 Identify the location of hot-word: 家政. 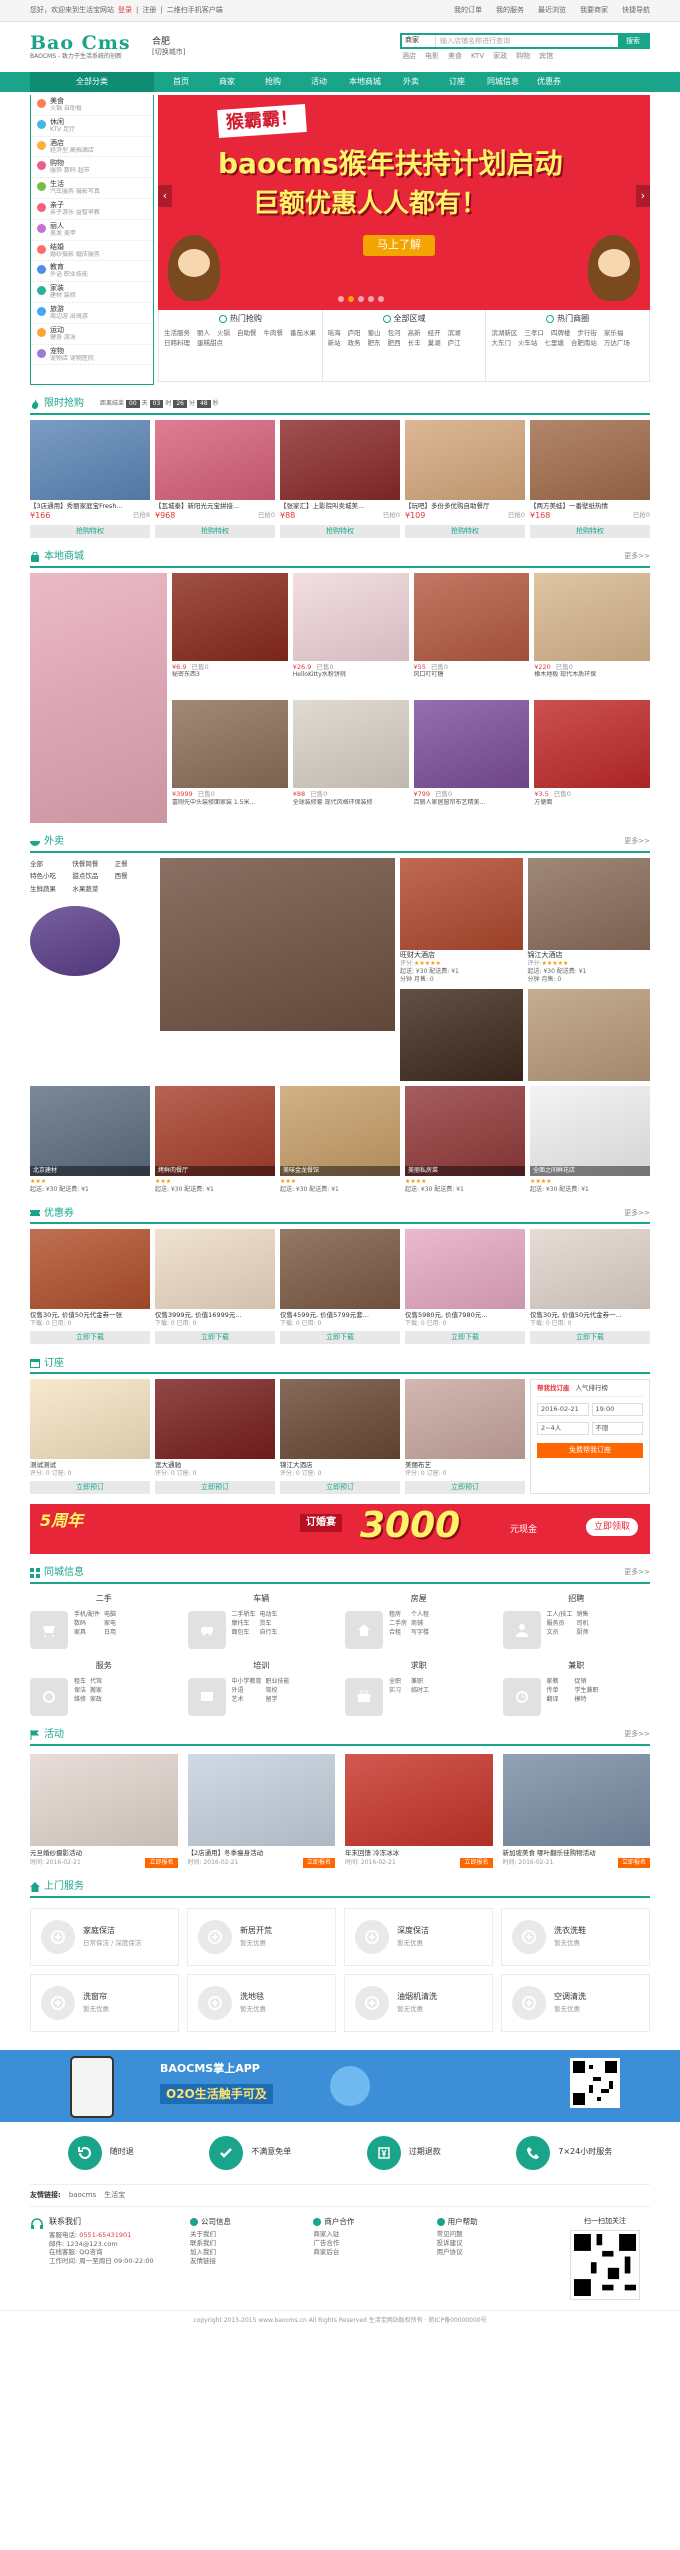
(500, 56).